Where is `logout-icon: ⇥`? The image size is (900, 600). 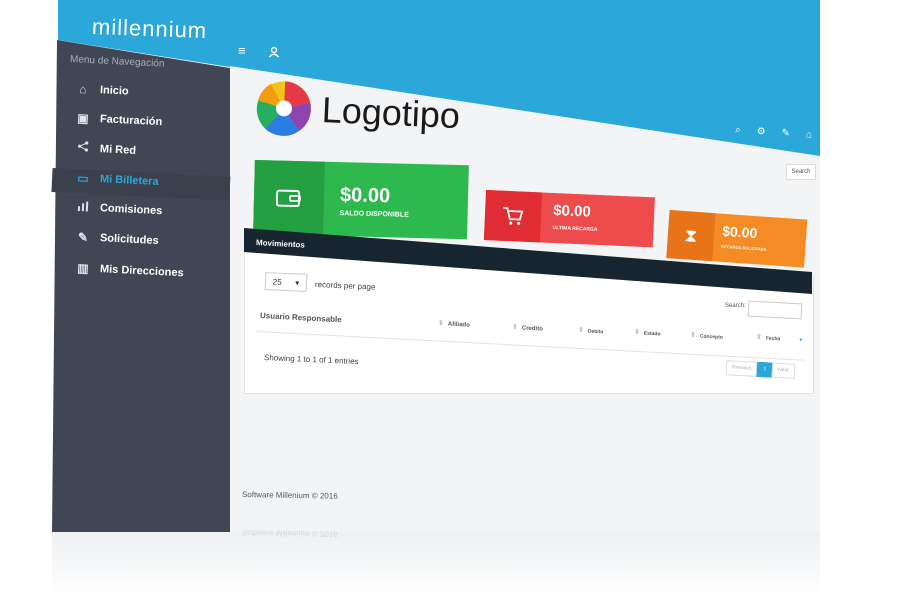 logout-icon: ⇥ is located at coordinates (832, 137).